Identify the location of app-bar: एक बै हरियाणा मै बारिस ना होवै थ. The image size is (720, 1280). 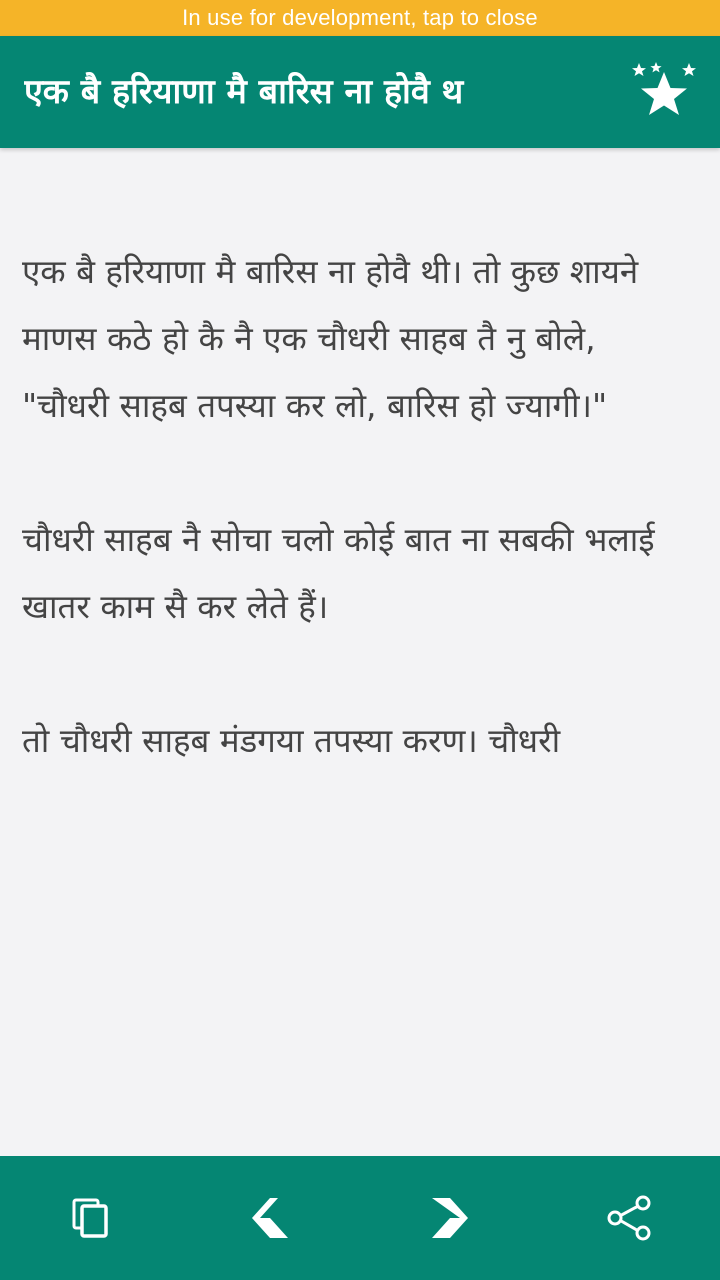
(360, 92).